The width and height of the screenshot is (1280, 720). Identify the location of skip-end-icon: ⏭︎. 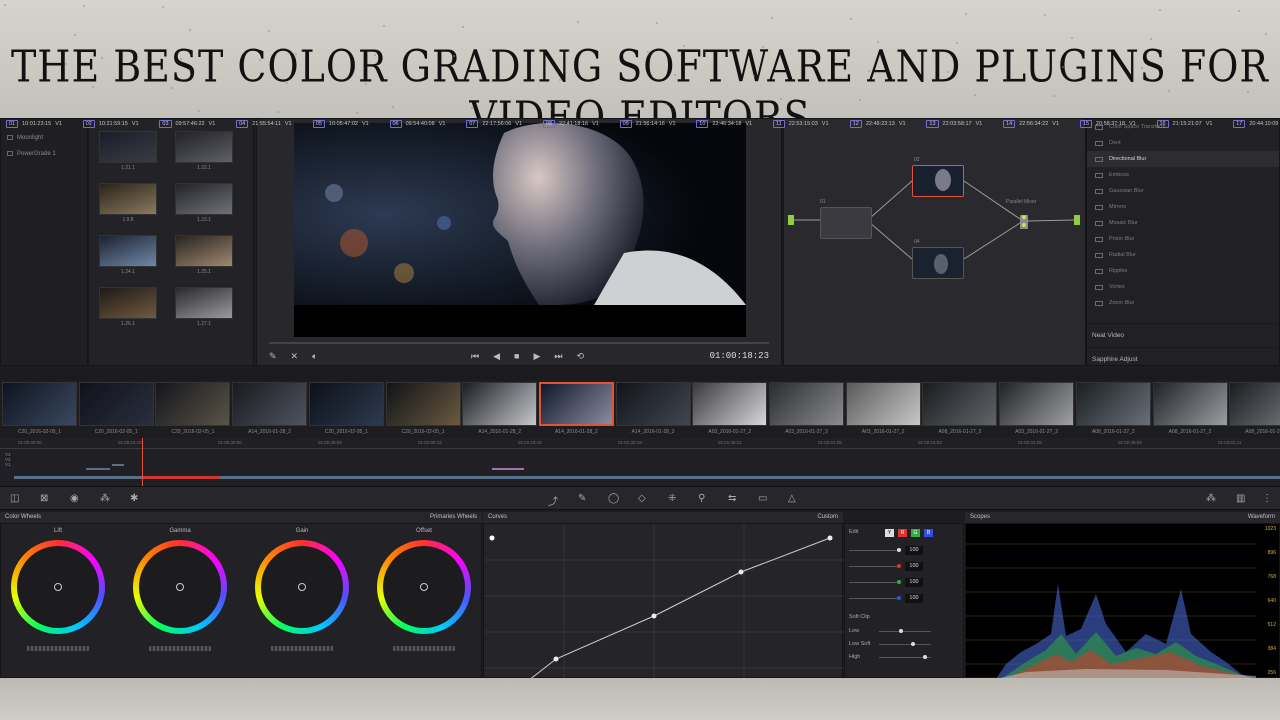
(558, 356).